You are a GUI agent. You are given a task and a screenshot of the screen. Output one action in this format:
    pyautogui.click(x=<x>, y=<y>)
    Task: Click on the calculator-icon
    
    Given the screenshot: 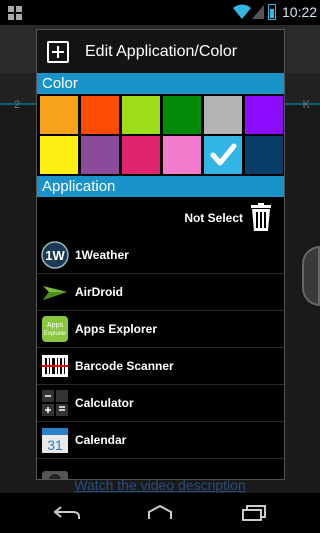 What is the action you would take?
    pyautogui.click(x=55, y=403)
    